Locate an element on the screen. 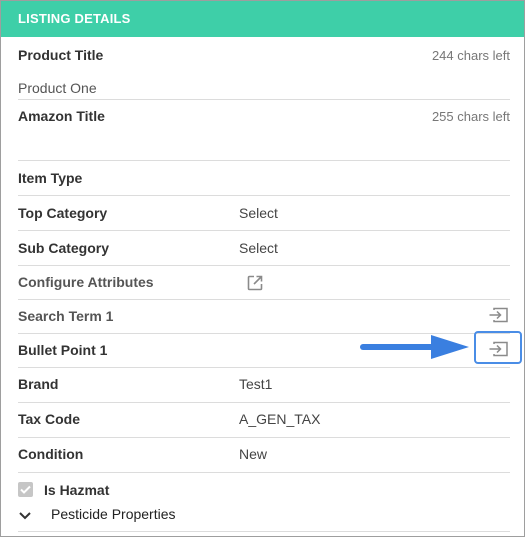 The image size is (525, 537). search-term-label: Search Term 1 is located at coordinates (66, 316).